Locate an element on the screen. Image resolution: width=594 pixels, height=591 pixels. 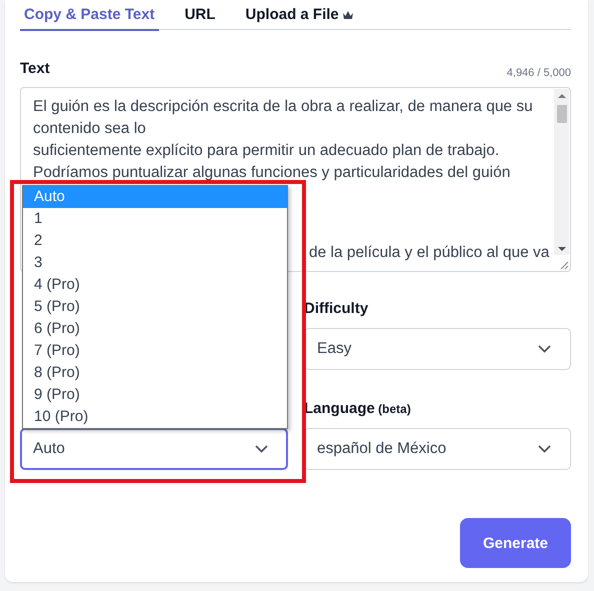
select-field: Easy is located at coordinates (437, 349).